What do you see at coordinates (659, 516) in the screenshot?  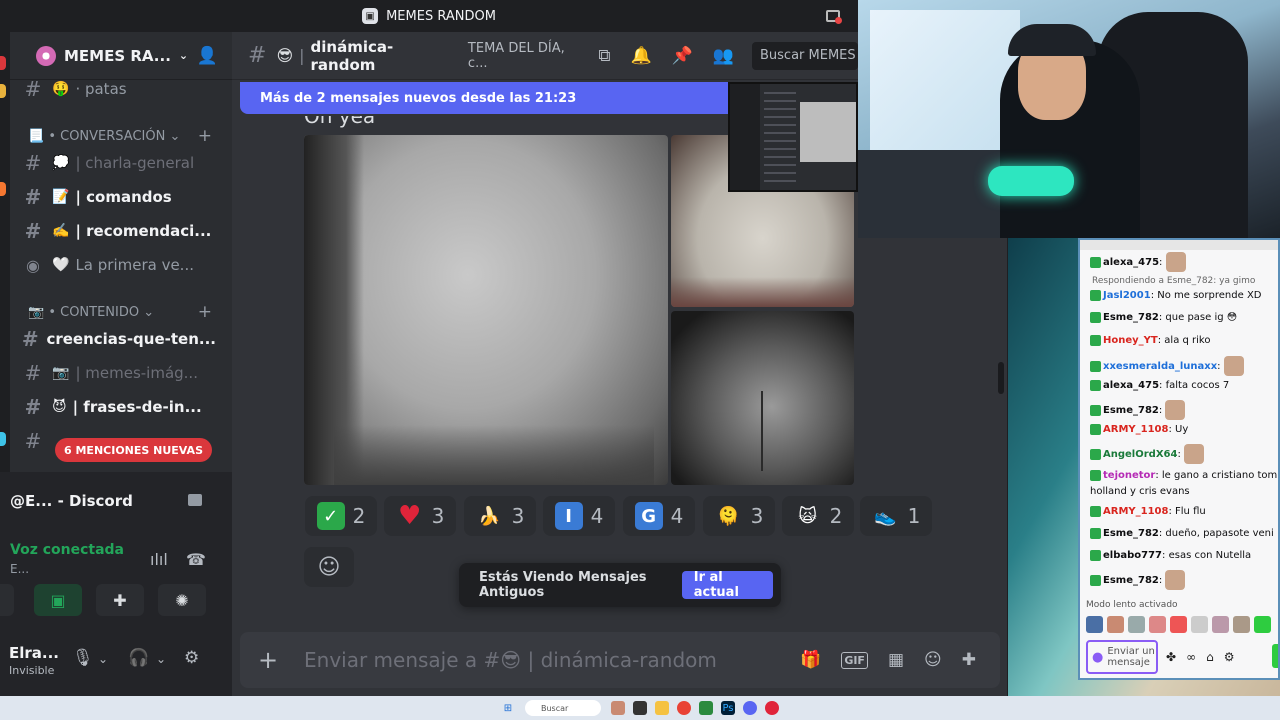 I see `reaction-letter-g: G4` at bounding box center [659, 516].